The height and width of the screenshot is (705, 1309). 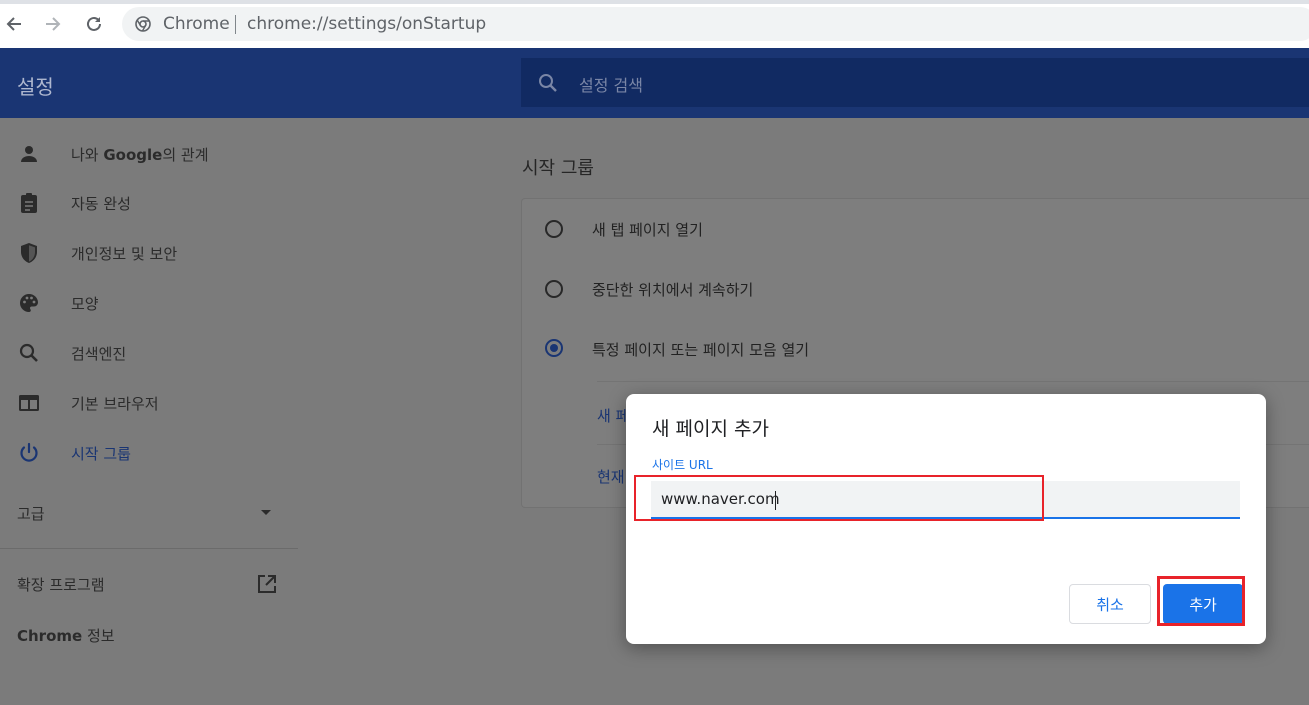 What do you see at coordinates (115, 404) in the screenshot?
I see `sidebar-item-label: 기본 브라우저` at bounding box center [115, 404].